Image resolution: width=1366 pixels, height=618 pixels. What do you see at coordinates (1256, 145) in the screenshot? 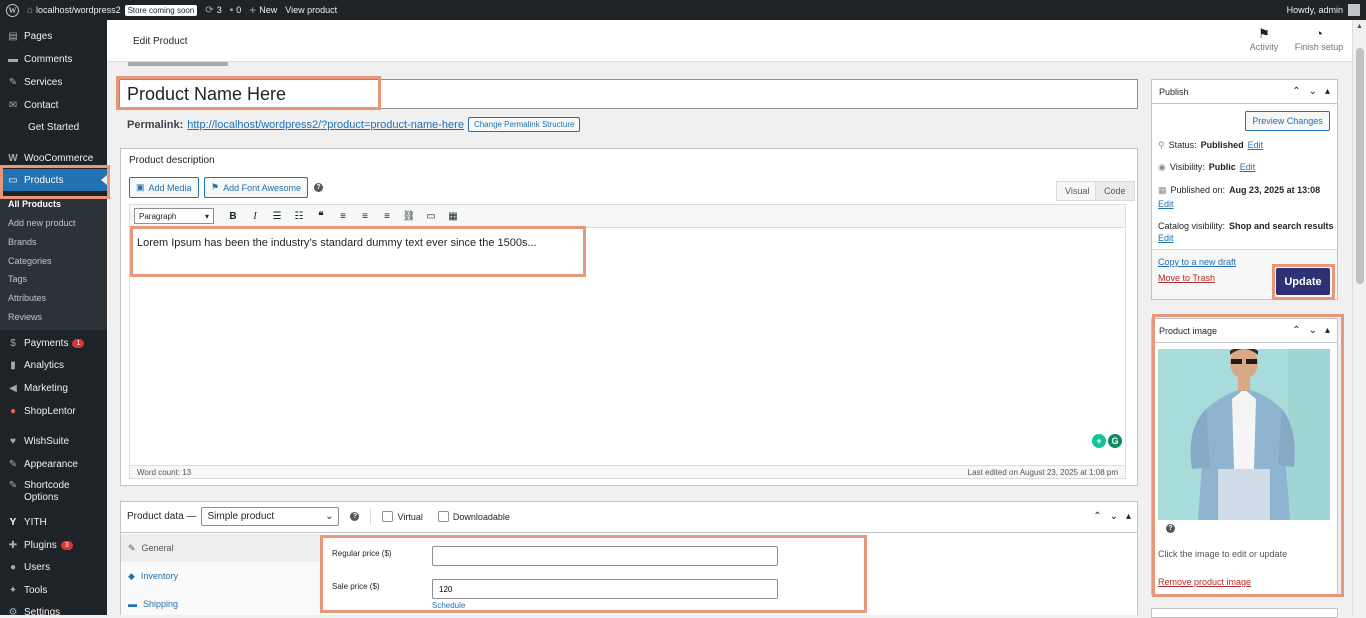
I see `status-edit-link: Edit` at bounding box center [1256, 145].